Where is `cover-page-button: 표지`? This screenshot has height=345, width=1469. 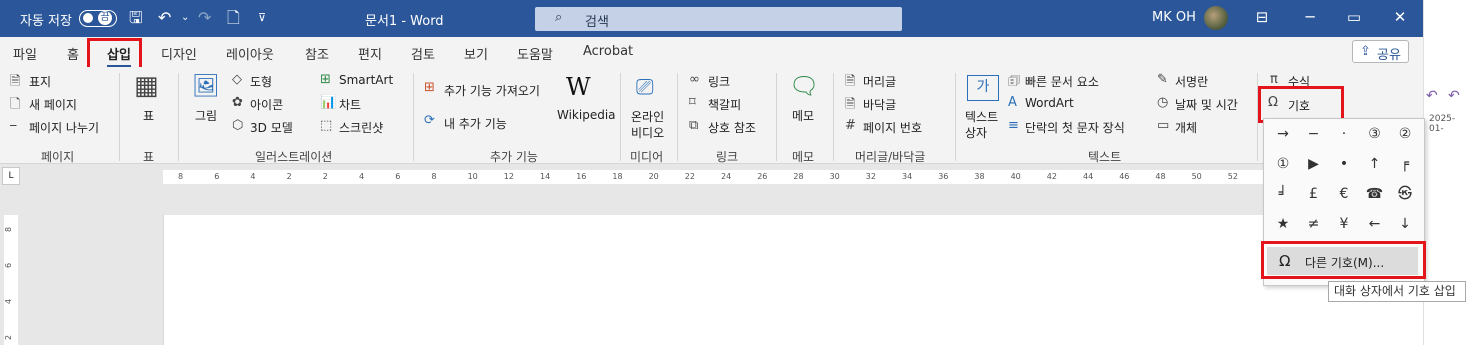 cover-page-button: 표지 is located at coordinates (40, 81).